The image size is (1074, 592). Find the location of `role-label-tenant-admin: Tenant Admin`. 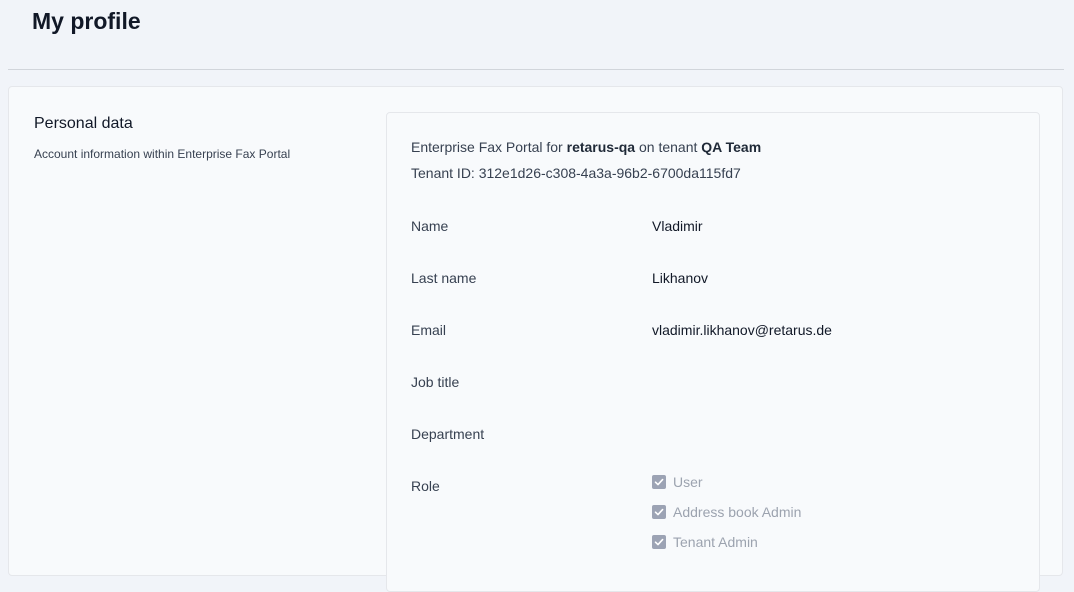

role-label-tenant-admin: Tenant Admin is located at coordinates (715, 542).